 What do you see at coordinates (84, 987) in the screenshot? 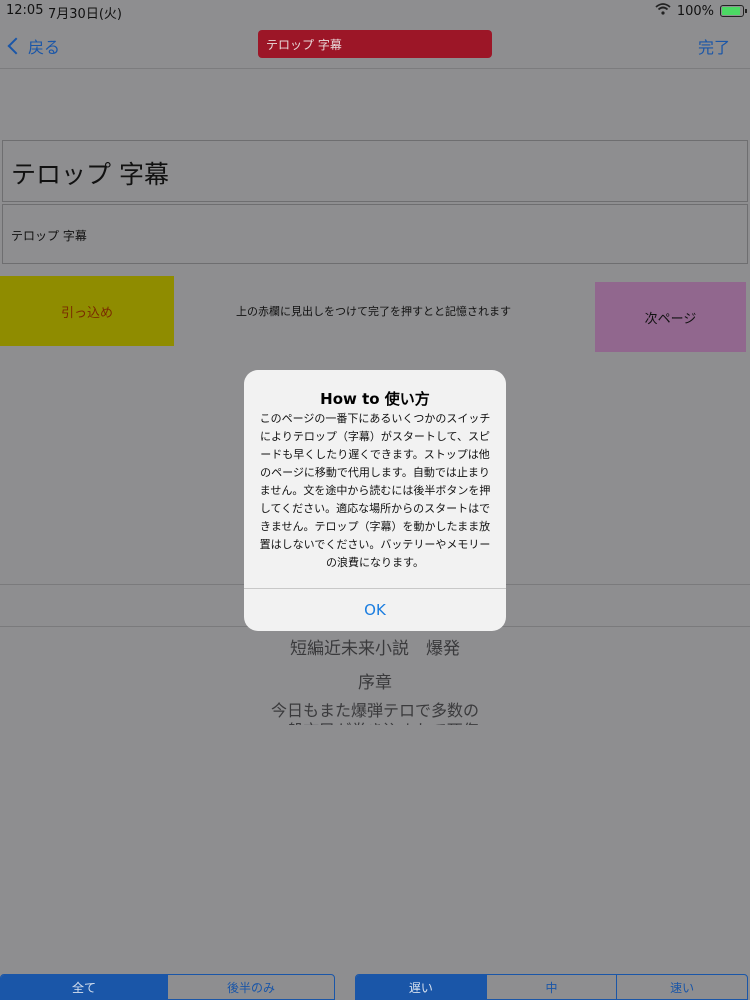
I see `segment-all: 全て` at bounding box center [84, 987].